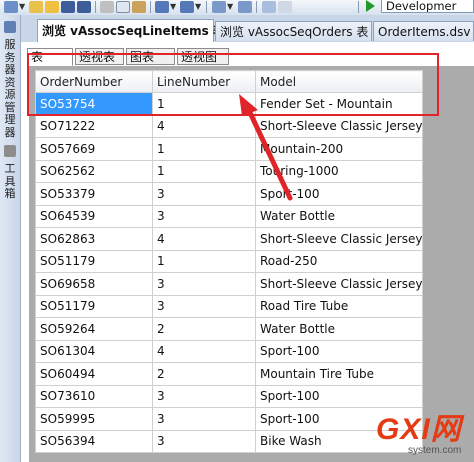 The image size is (474, 462). What do you see at coordinates (419, 429) in the screenshot?
I see `watermark-brand: GXI网` at bounding box center [419, 429].